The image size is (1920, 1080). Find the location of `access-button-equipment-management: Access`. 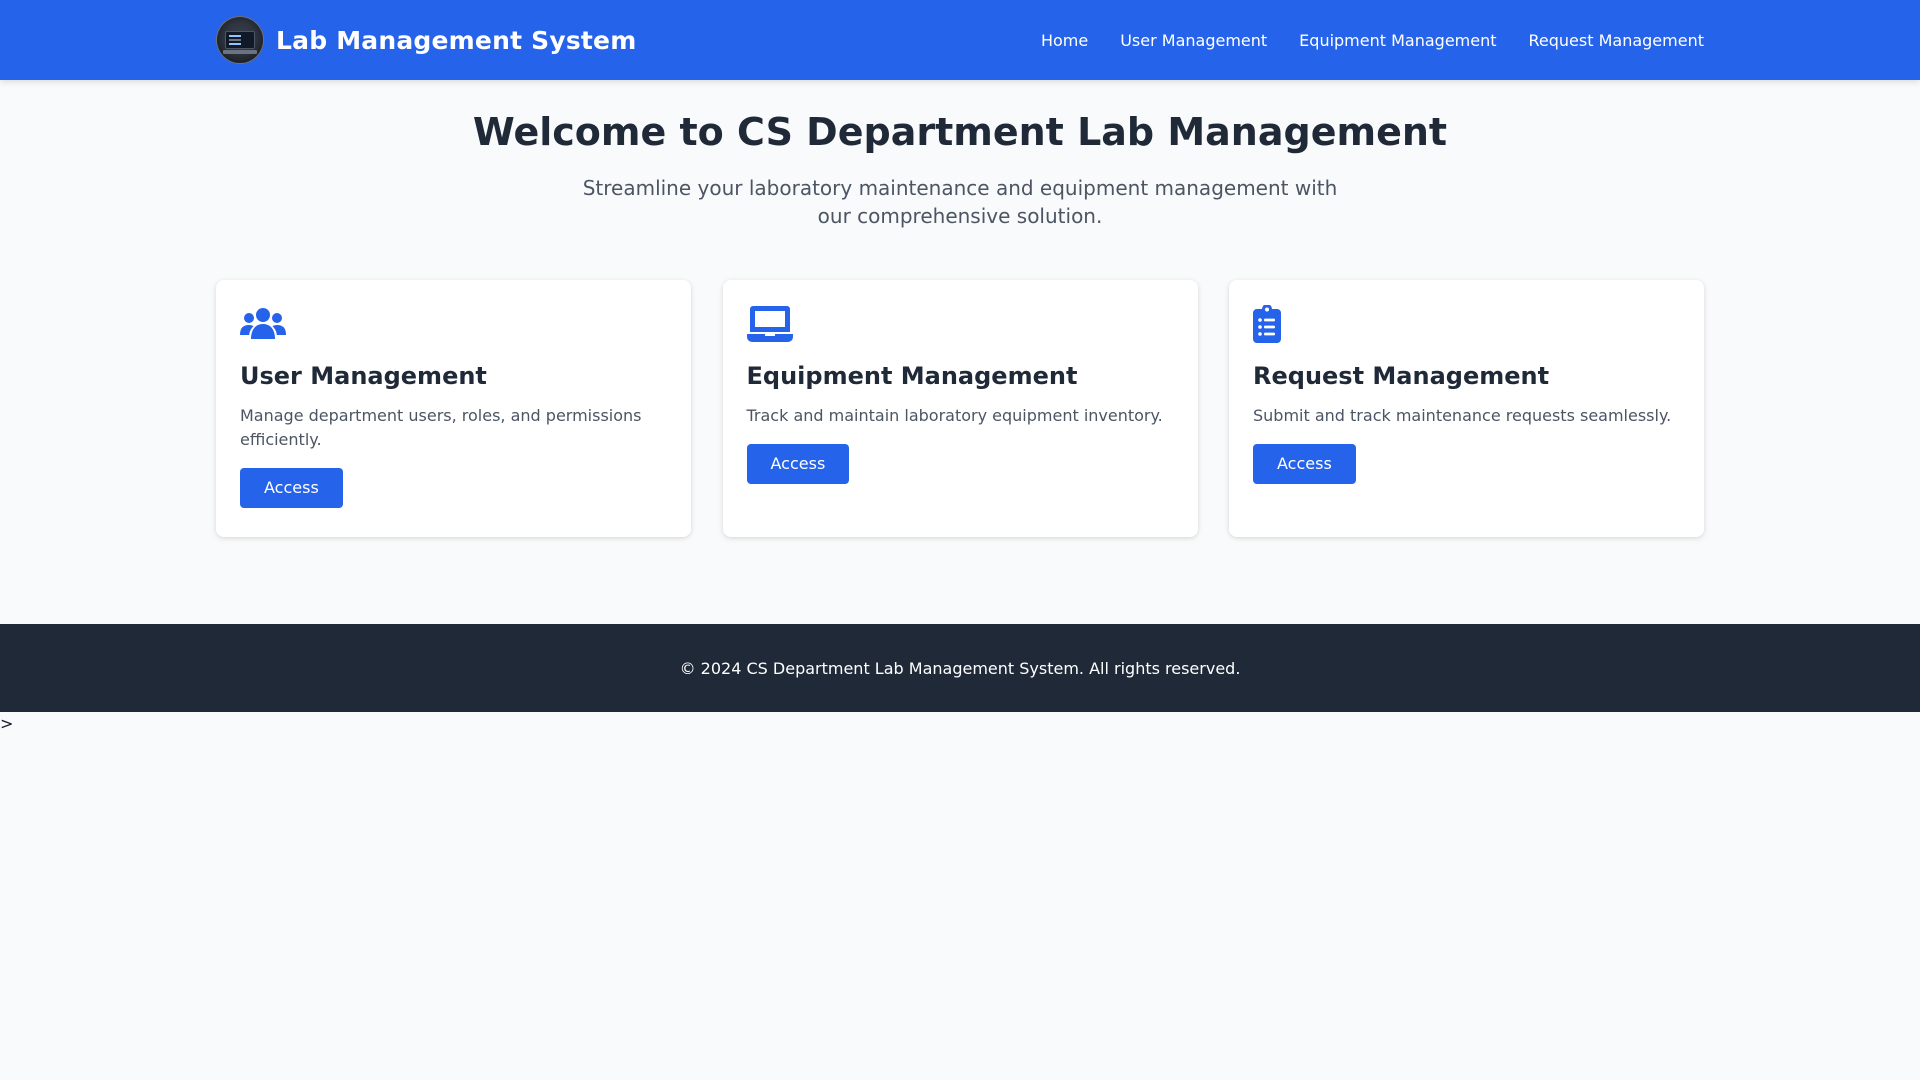

access-button-equipment-management: Access is located at coordinates (798, 463).